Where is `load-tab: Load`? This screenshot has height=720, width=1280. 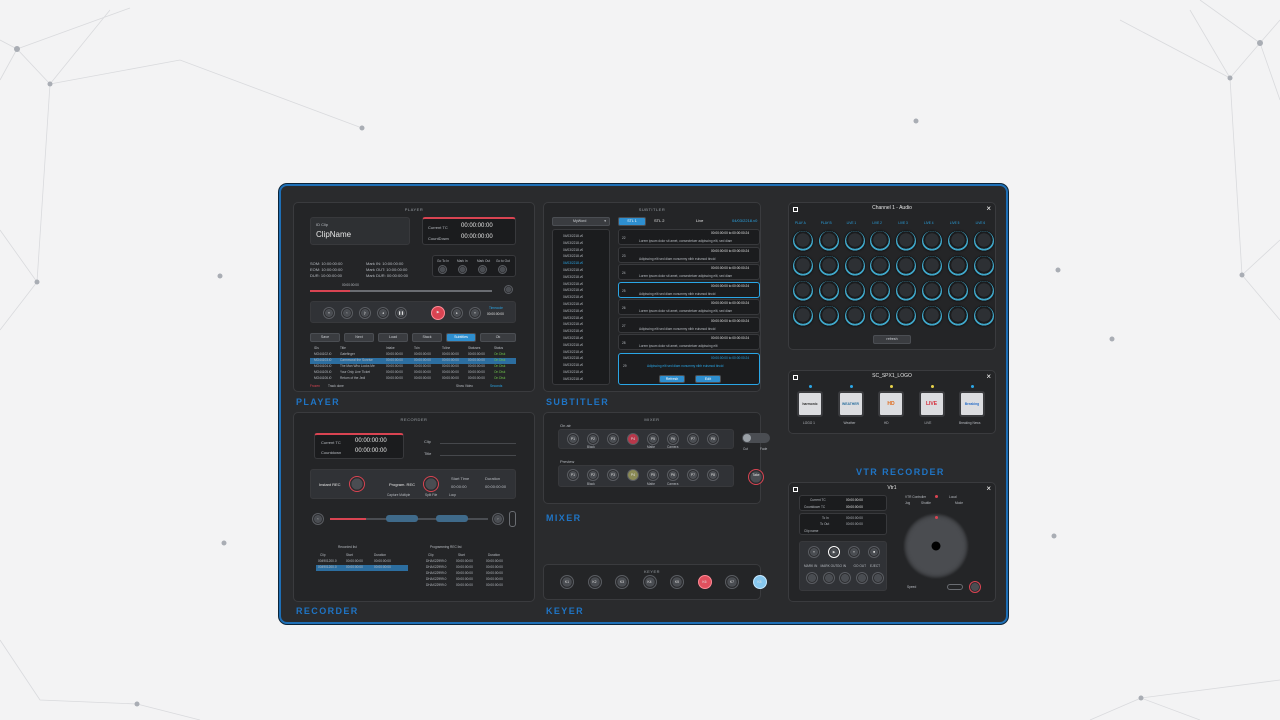 load-tab: Load is located at coordinates (393, 337).